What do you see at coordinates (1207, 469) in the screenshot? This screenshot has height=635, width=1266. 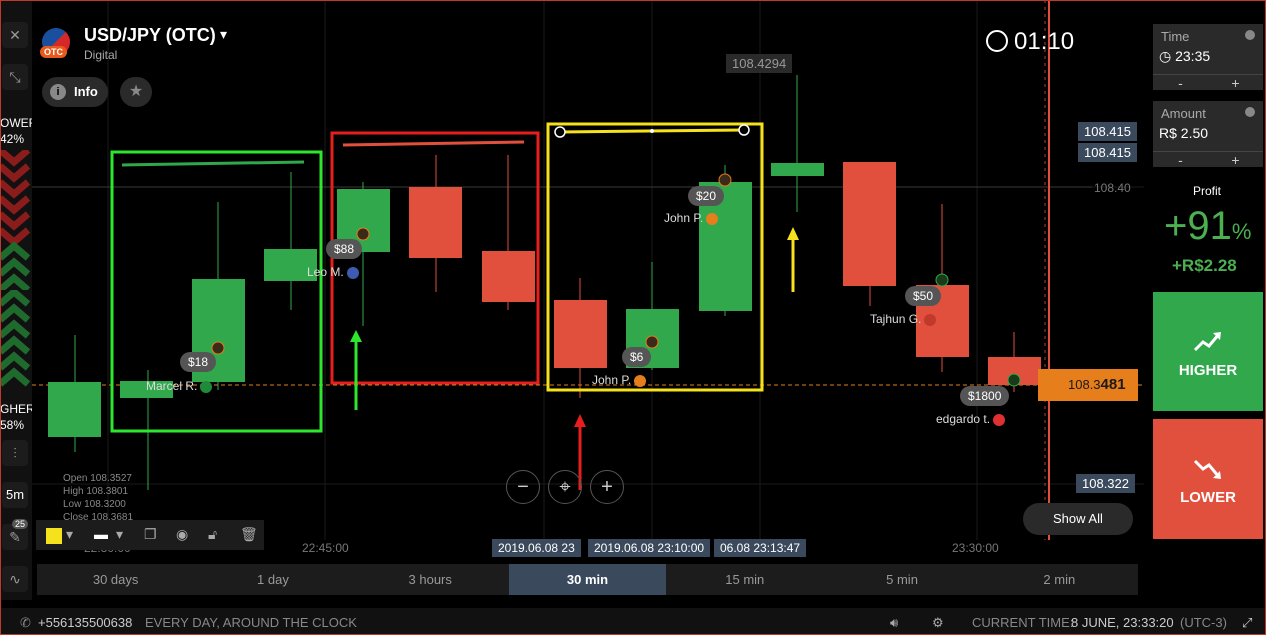 I see `trend-down-icon` at bounding box center [1207, 469].